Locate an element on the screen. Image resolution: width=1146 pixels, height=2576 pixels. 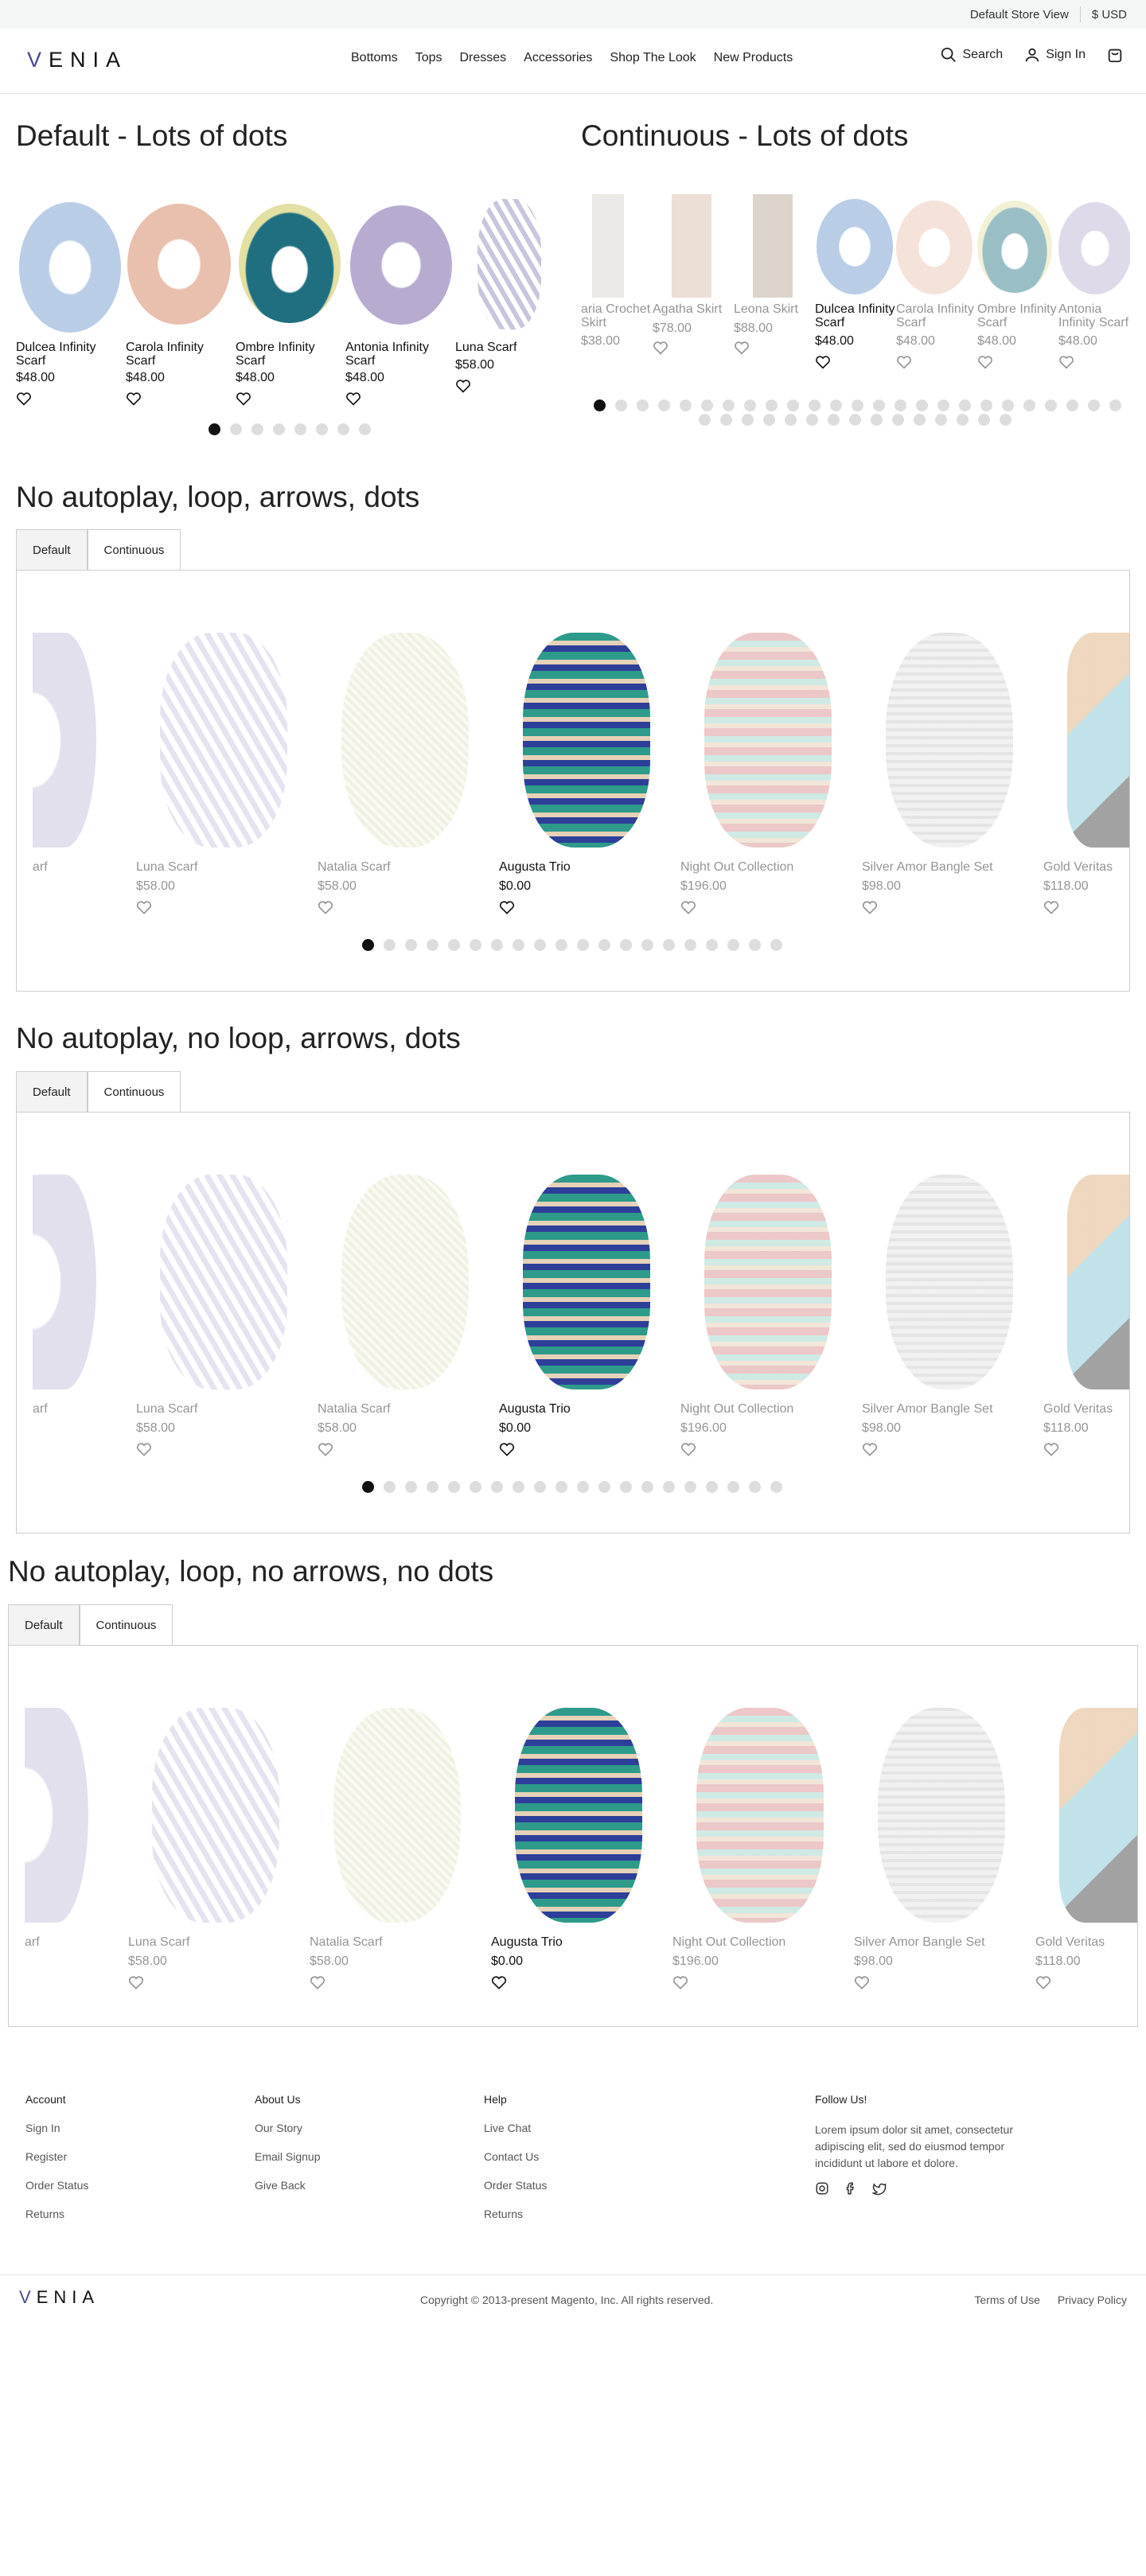
nav-bottoms: Bottoms is located at coordinates (374, 58).